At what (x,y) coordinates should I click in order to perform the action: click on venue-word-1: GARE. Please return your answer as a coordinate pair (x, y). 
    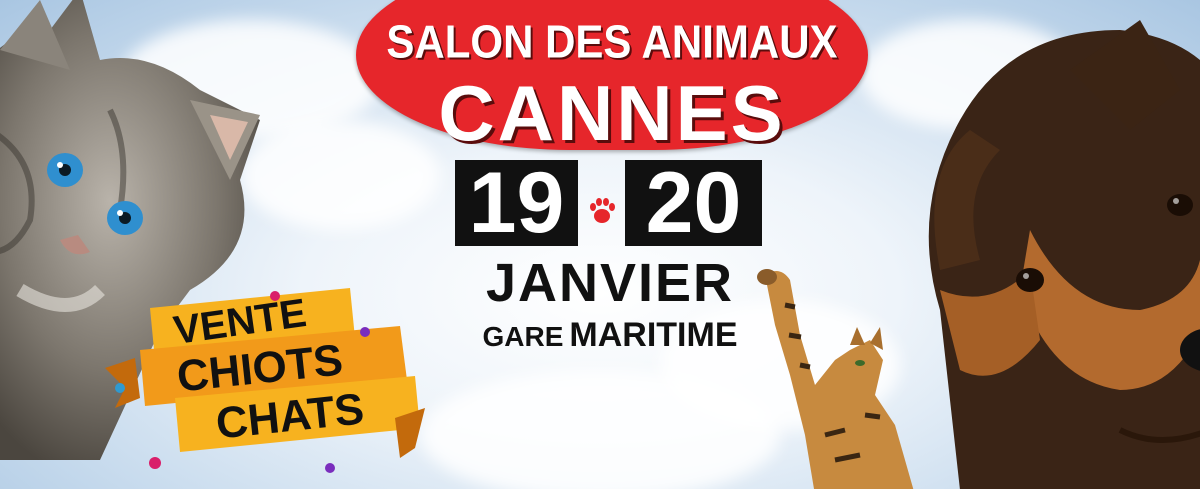
    Looking at the image, I should click on (523, 336).